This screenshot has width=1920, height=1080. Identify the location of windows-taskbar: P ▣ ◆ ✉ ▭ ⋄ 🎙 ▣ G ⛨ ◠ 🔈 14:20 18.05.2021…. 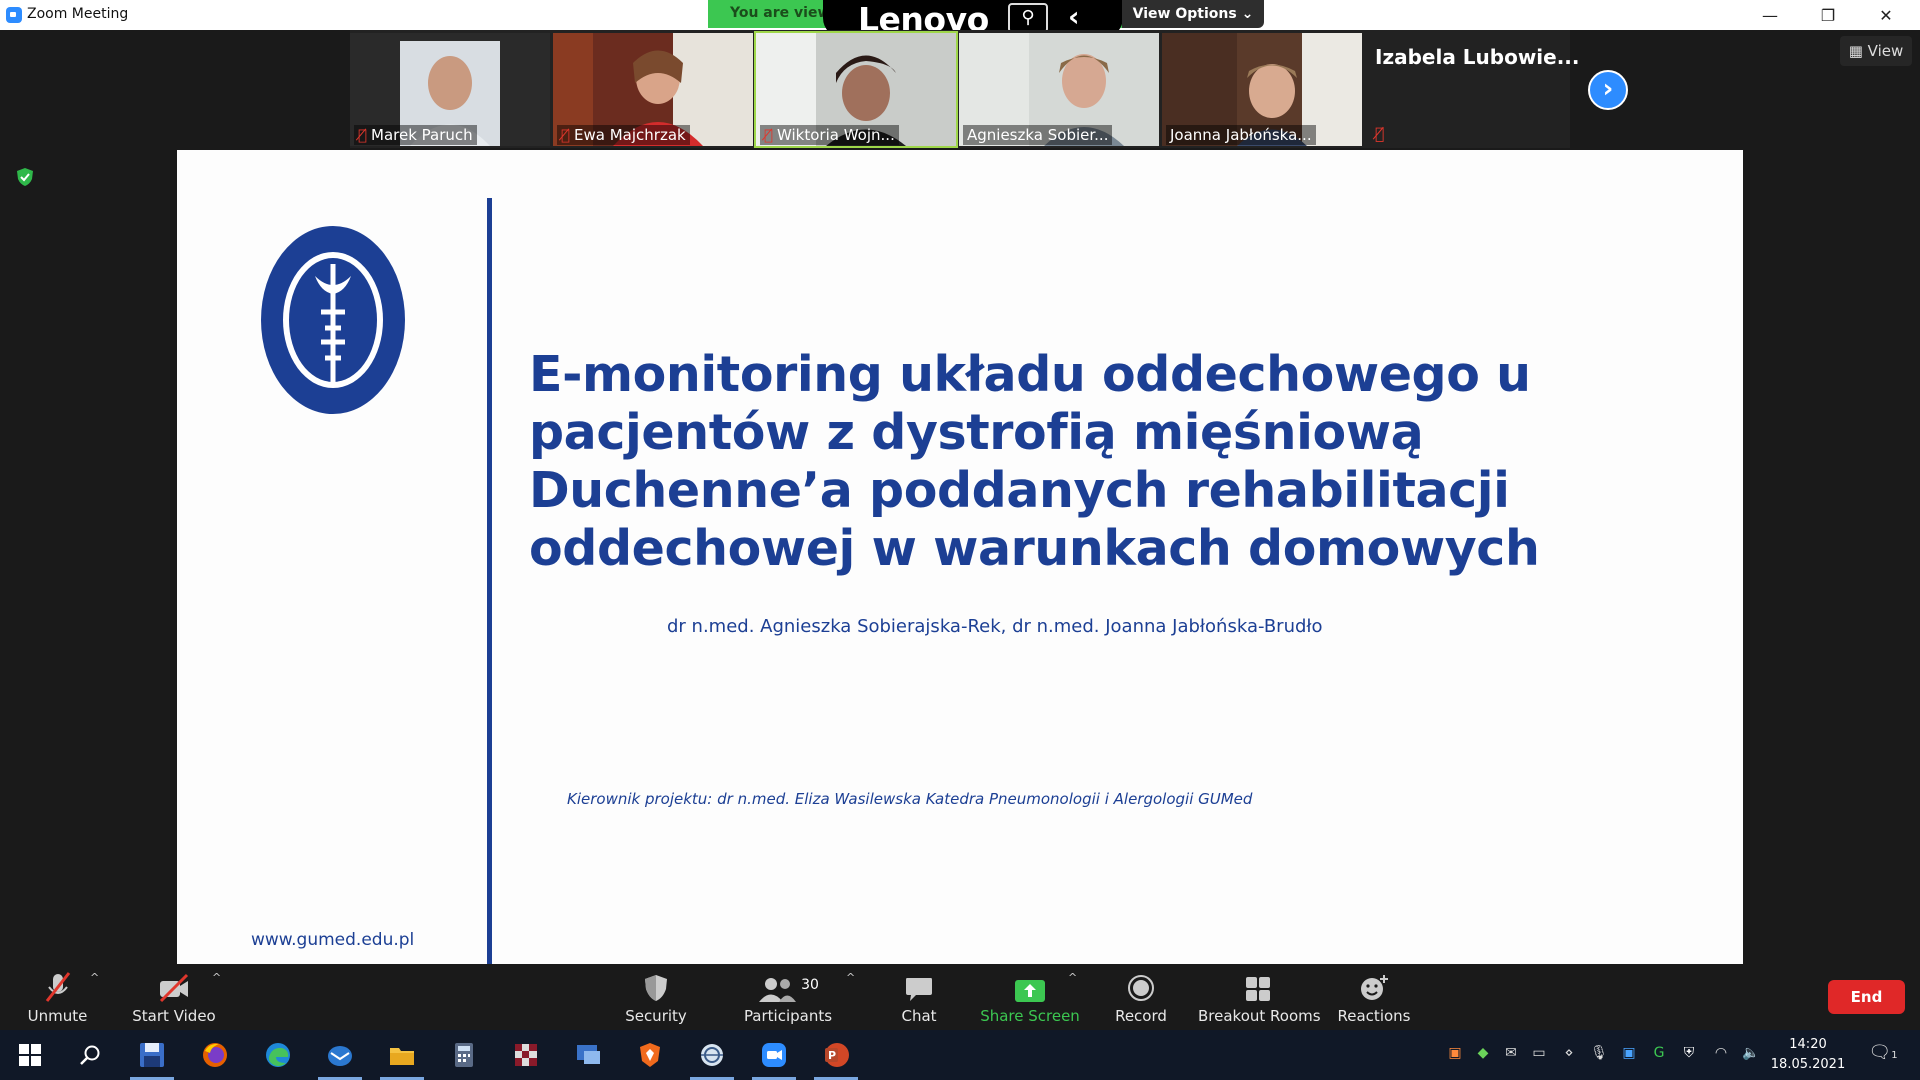
(960, 1055).